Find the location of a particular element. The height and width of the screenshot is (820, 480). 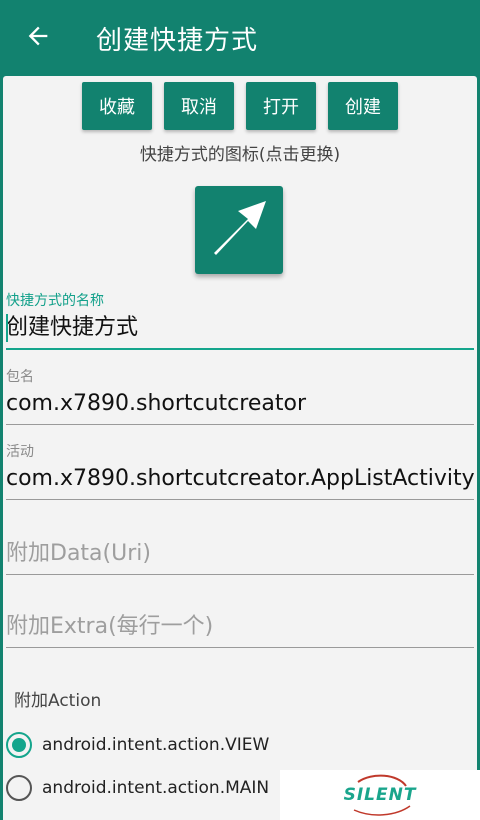

watermark: SILENT is located at coordinates (380, 795).